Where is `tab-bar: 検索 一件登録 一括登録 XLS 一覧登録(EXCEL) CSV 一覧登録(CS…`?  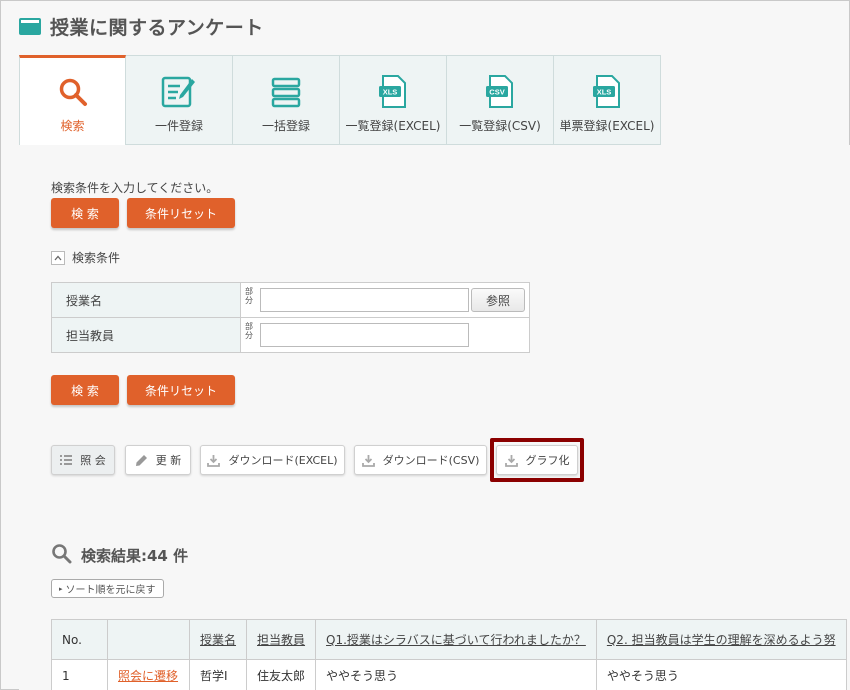
tab-bar: 検索 一件登録 一括登録 XLS 一覧登録(EXCEL) CSV 一覧登録(CS… is located at coordinates (340, 100).